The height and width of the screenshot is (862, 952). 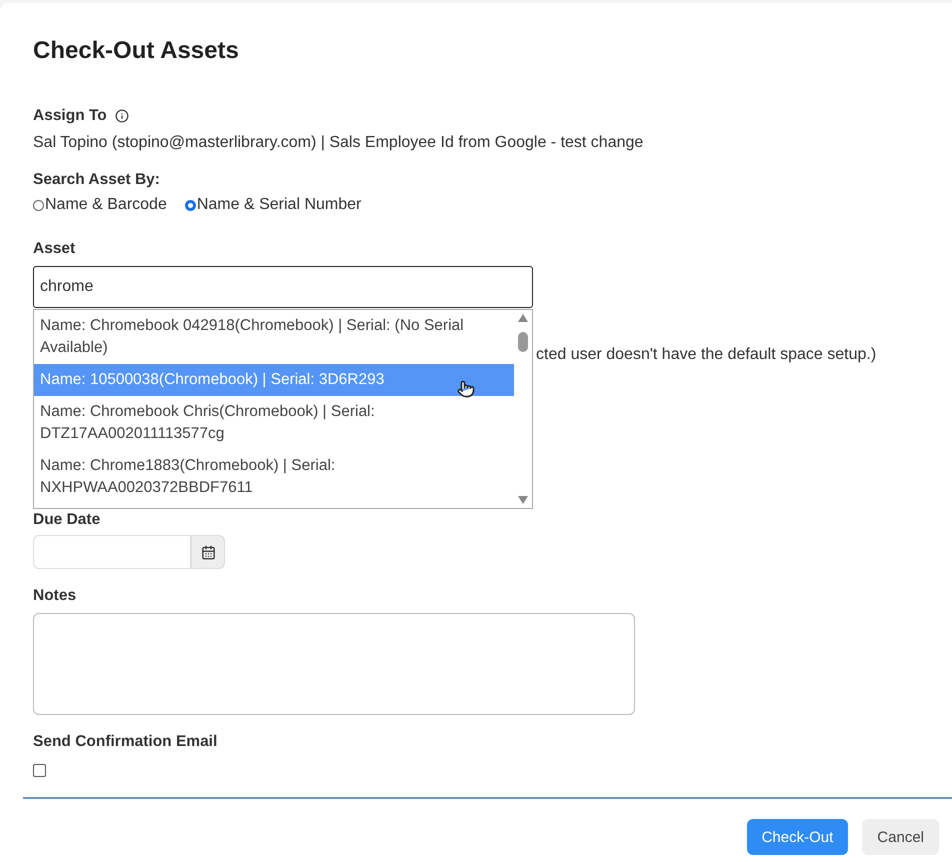 What do you see at coordinates (54, 249) in the screenshot?
I see `field-label: Asset` at bounding box center [54, 249].